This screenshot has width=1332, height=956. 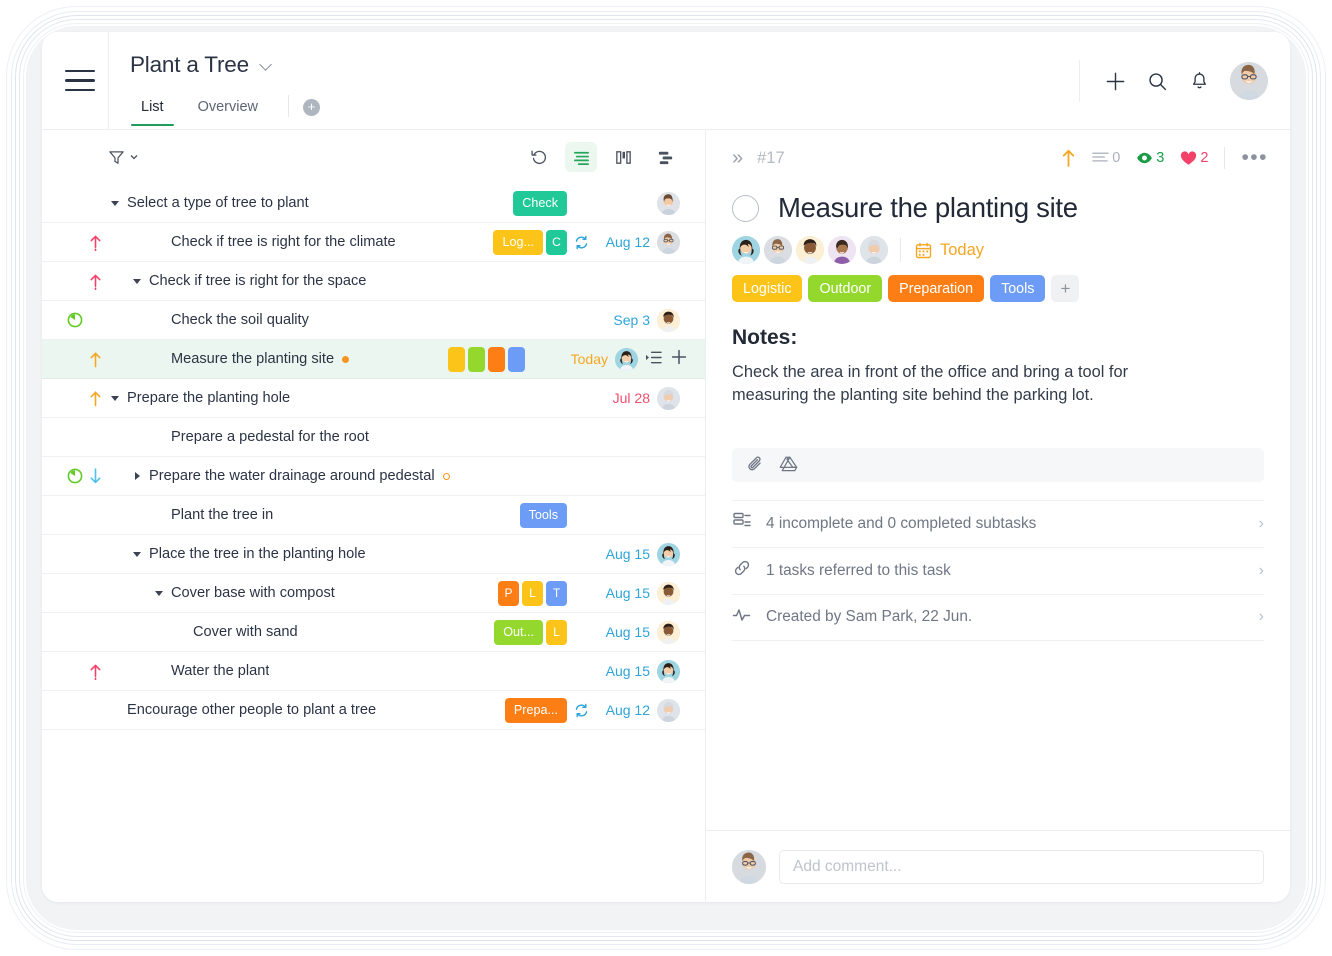 I want to click on watchers-count: 3, so click(x=1150, y=158).